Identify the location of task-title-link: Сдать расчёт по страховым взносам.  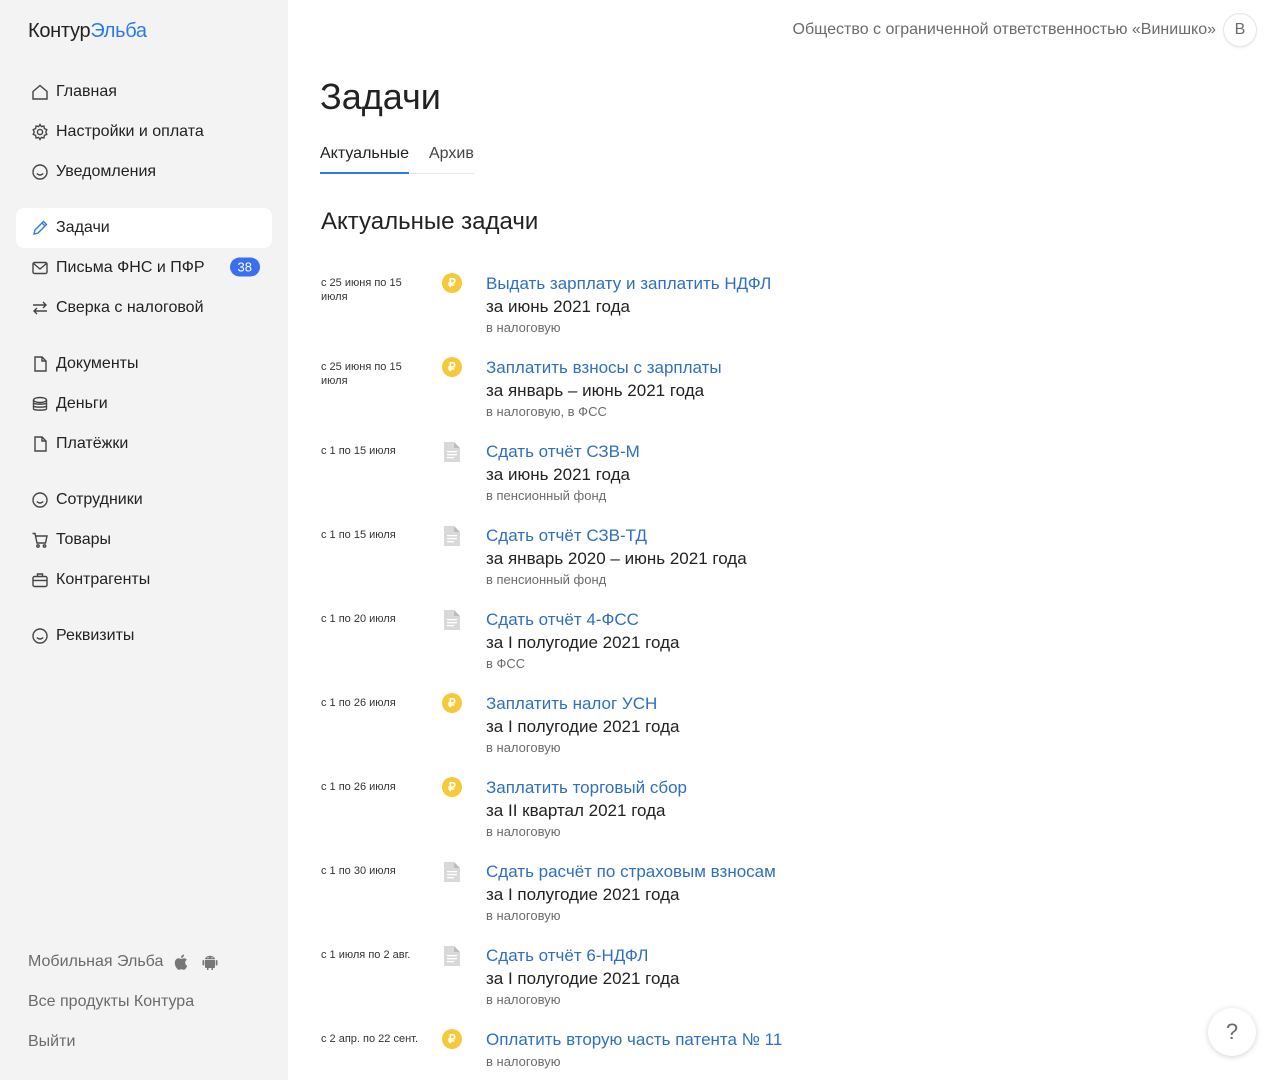
(631, 872).